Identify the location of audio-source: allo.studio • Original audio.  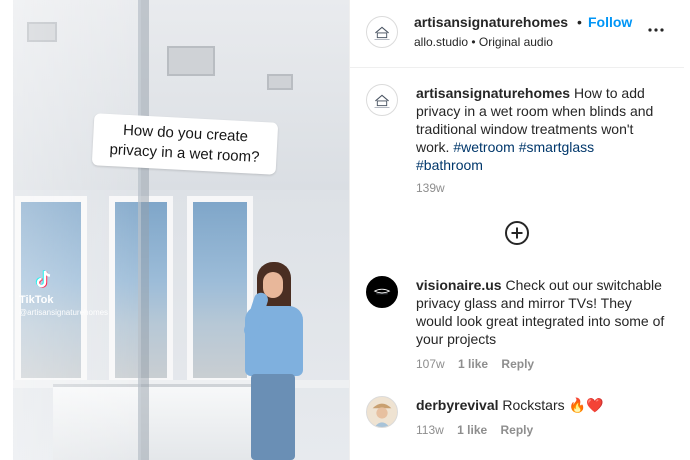
(483, 42).